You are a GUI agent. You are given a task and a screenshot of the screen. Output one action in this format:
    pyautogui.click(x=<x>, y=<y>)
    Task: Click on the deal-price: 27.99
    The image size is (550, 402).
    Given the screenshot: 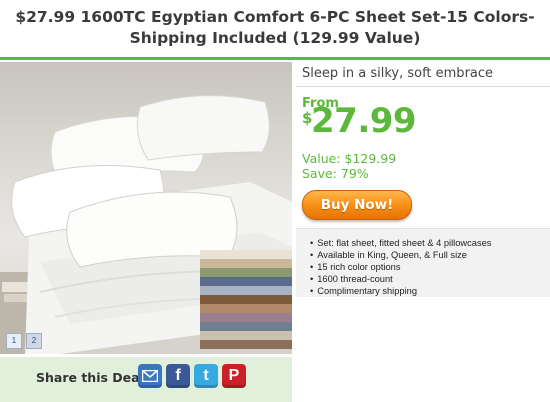 What is the action you would take?
    pyautogui.click(x=364, y=121)
    